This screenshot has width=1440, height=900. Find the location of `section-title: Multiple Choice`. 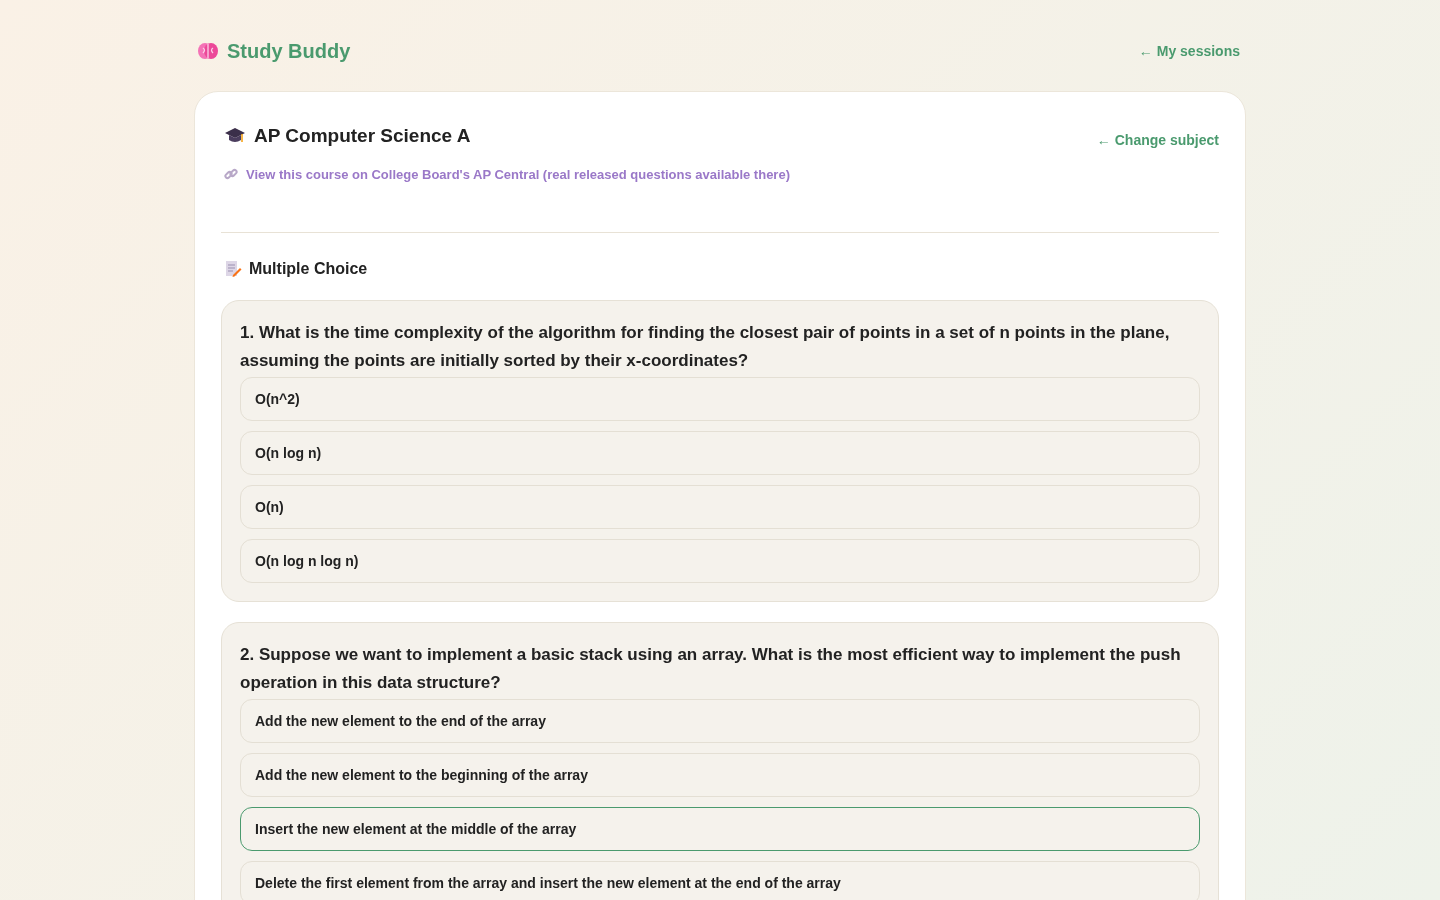

section-title: Multiple Choice is located at coordinates (308, 269).